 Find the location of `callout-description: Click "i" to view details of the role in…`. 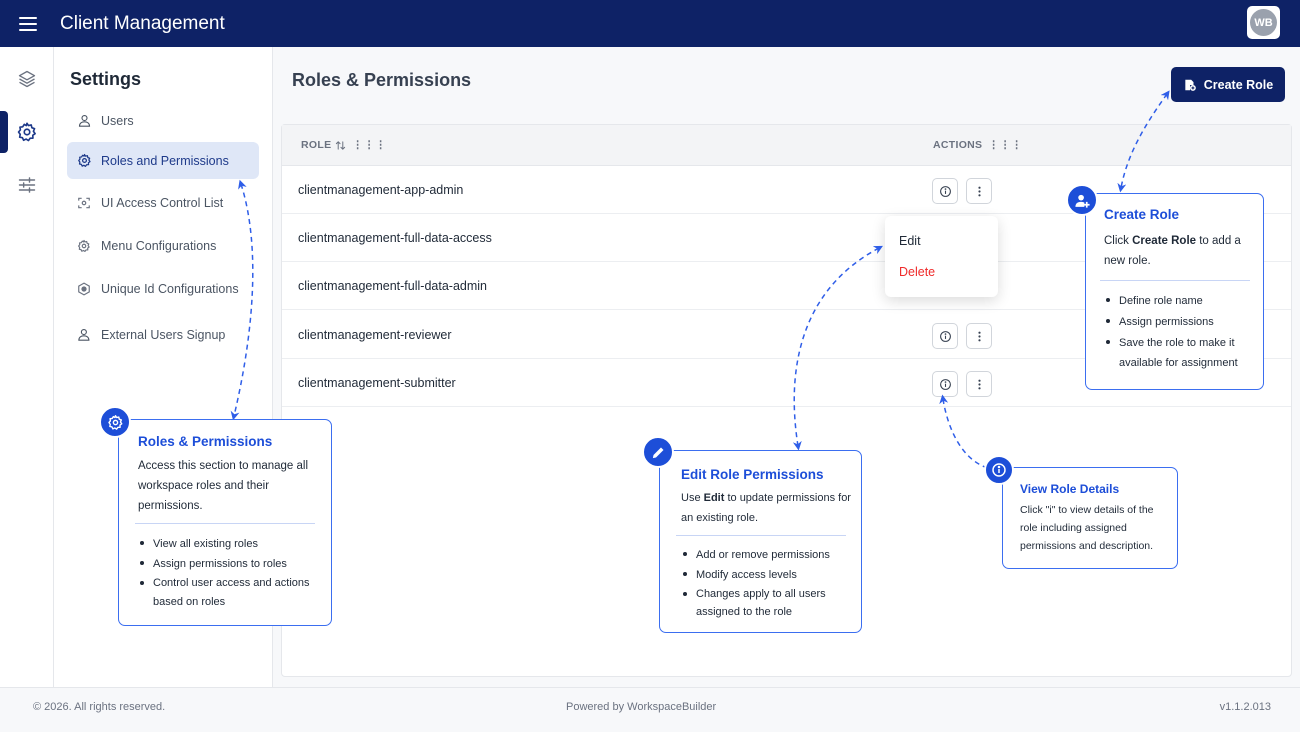

callout-description: Click "i" to view details of the role in… is located at coordinates (1087, 528).